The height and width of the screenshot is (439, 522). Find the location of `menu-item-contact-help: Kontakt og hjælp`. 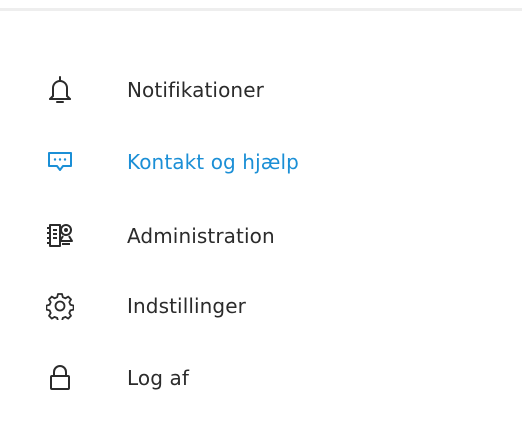

menu-item-contact-help: Kontakt og hjælp is located at coordinates (260, 162).